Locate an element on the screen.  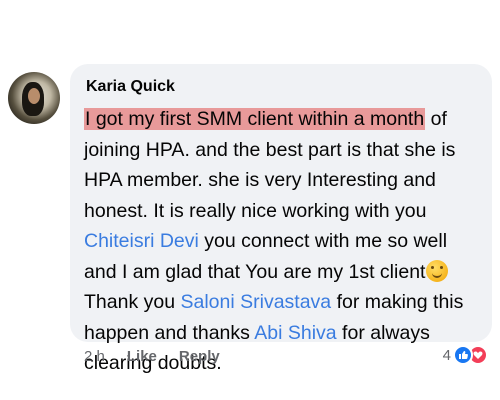
mention-saloni-srivastava: Saloni Srivastava is located at coordinates (255, 302).